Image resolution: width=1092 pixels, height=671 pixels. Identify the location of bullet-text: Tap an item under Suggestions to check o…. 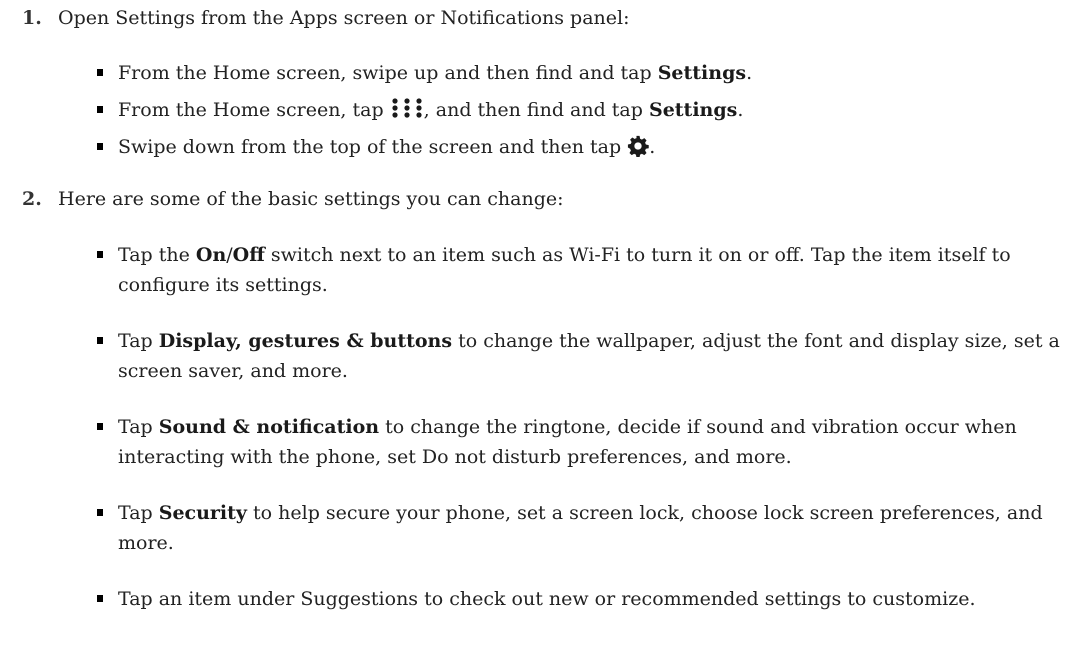
(547, 599).